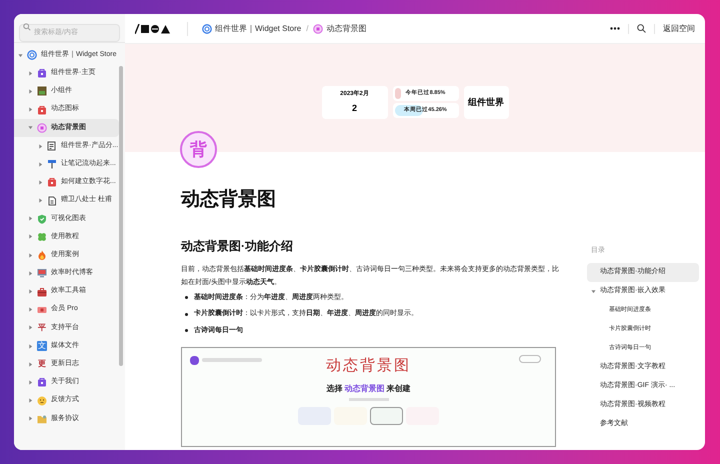 This screenshot has width=720, height=464. I want to click on day-text: 2, so click(354, 108).